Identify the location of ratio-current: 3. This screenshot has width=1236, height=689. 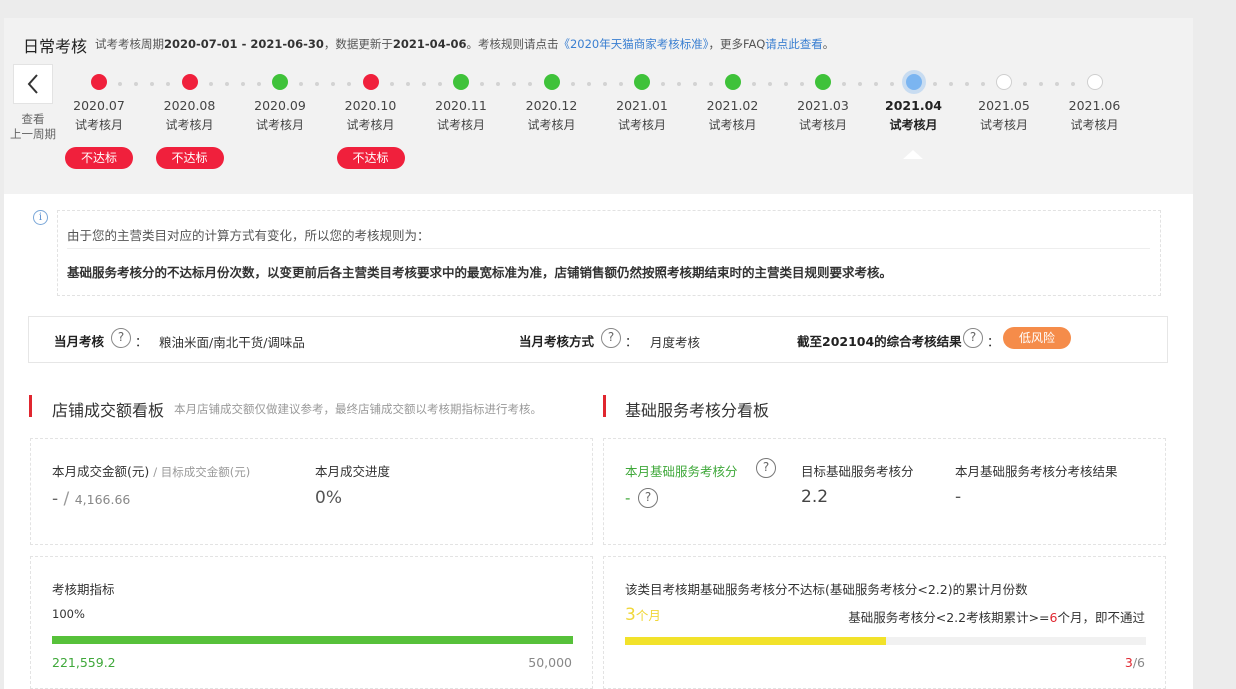
(1128, 662).